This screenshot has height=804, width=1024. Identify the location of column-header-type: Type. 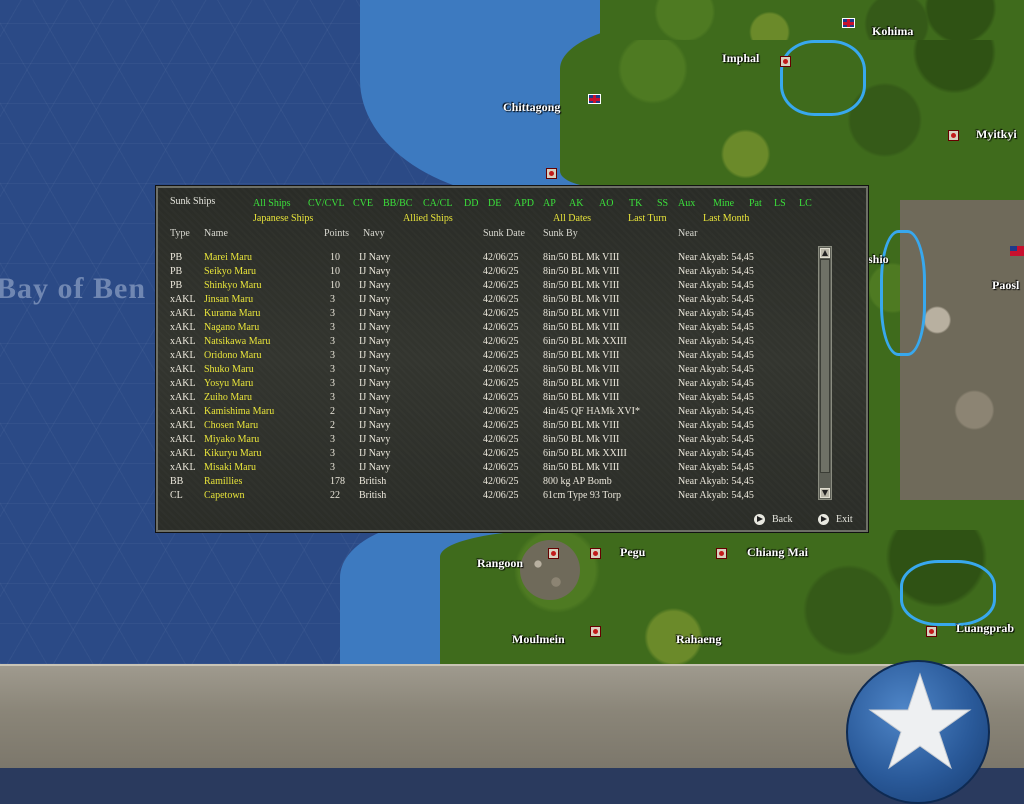
(180, 233).